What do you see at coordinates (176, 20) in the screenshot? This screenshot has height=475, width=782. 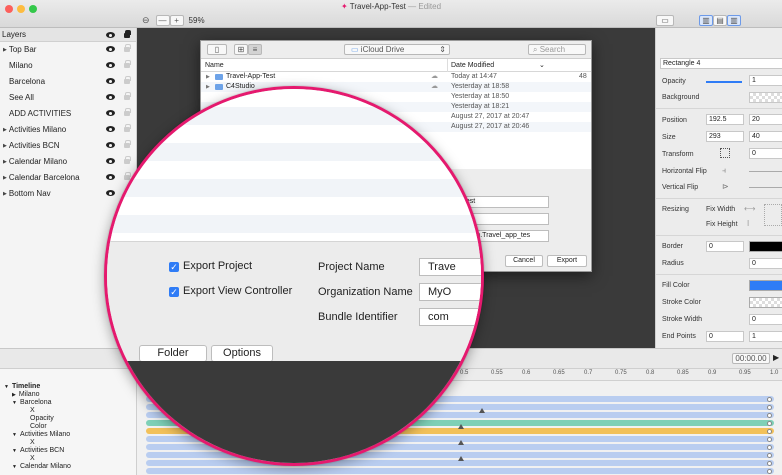 I see `zoom-in-button: +` at bounding box center [176, 20].